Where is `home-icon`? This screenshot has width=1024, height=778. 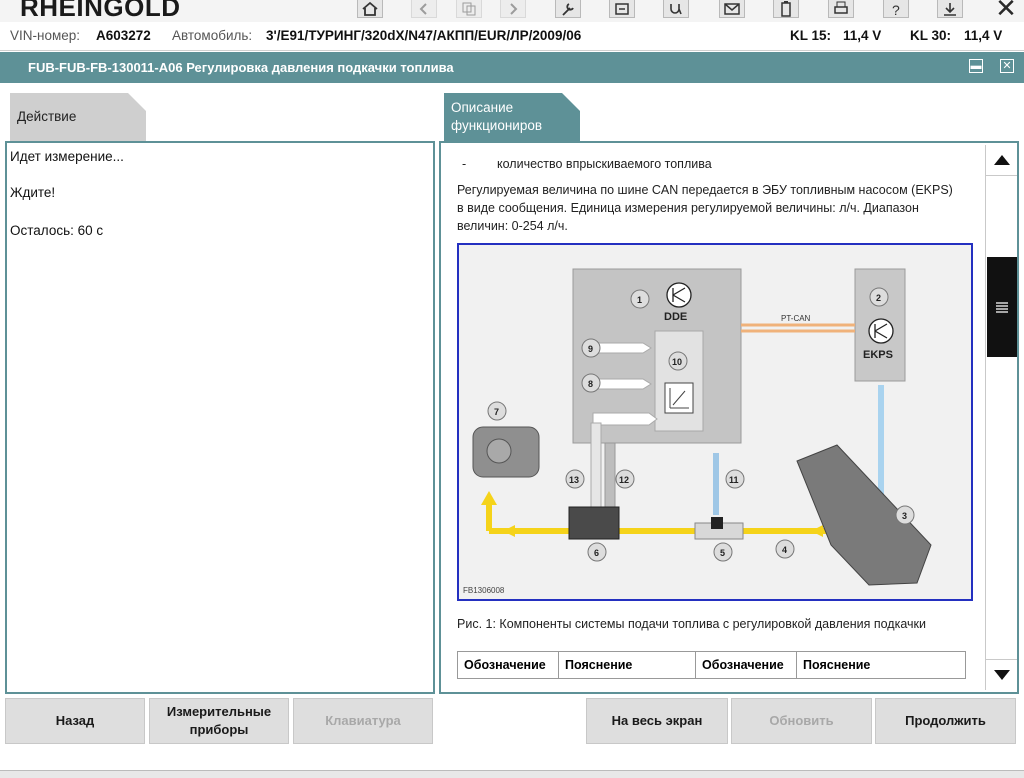
home-icon is located at coordinates (370, 8).